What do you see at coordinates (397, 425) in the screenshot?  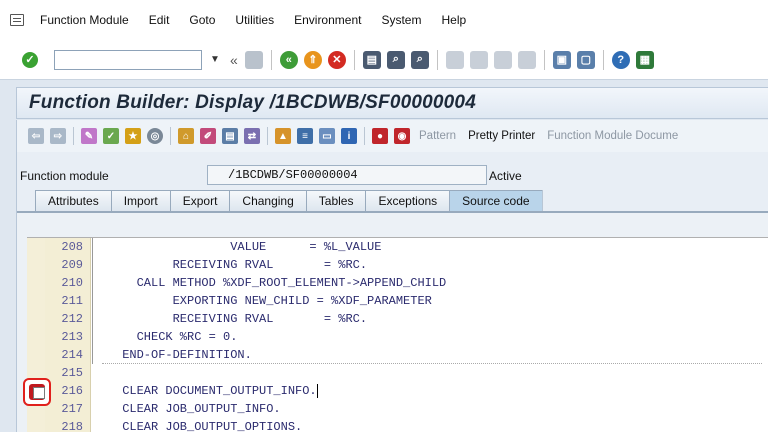 I see `code-line: 218 CLEAR JOB_OUTPUT_OPTIONS.` at bounding box center [397, 425].